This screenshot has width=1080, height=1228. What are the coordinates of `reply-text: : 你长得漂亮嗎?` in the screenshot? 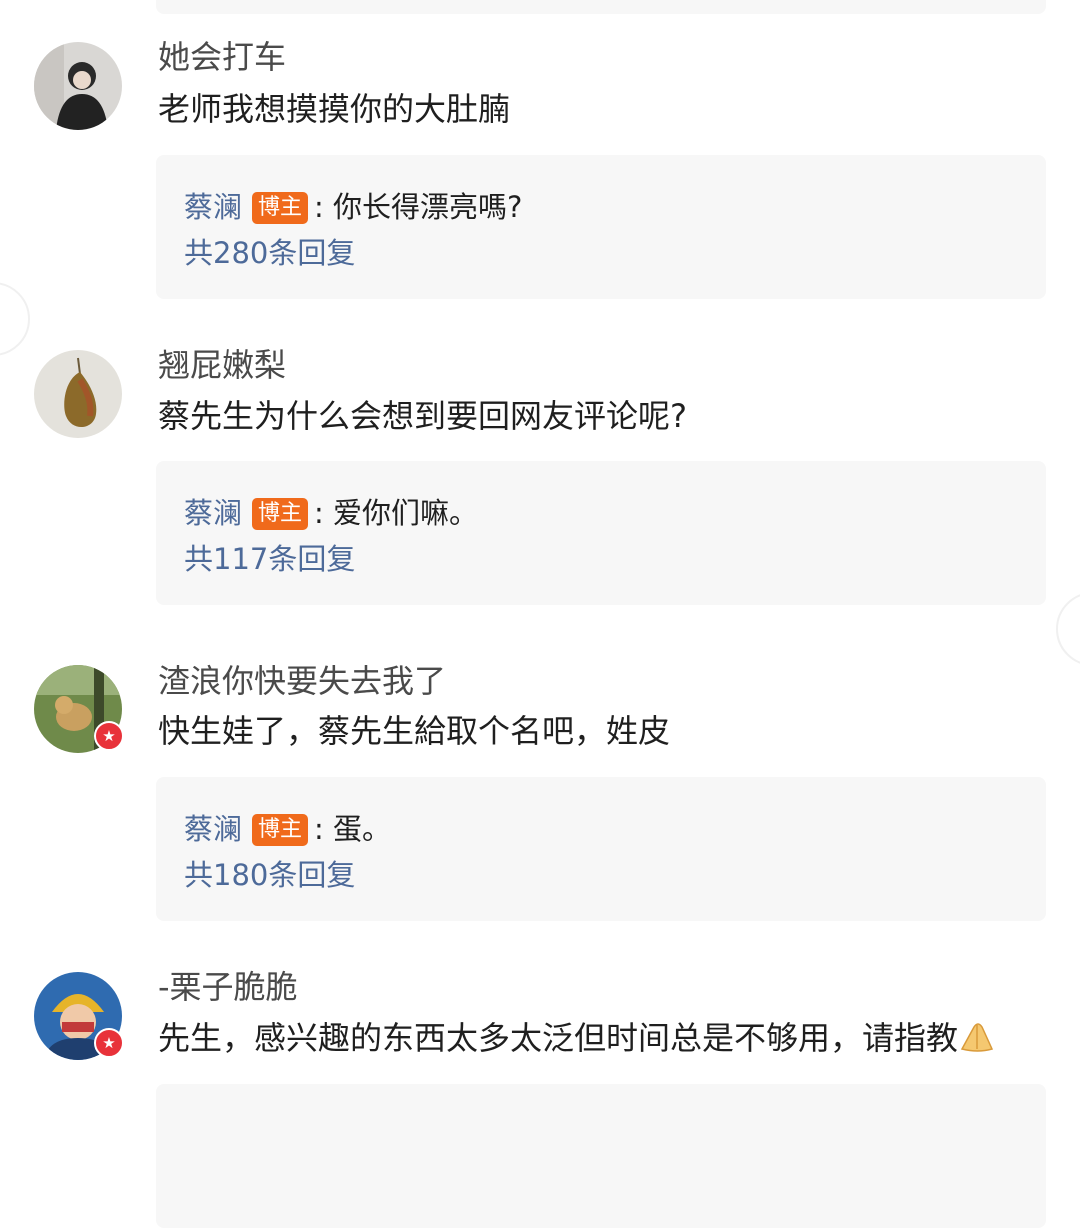 It's located at (418, 207).